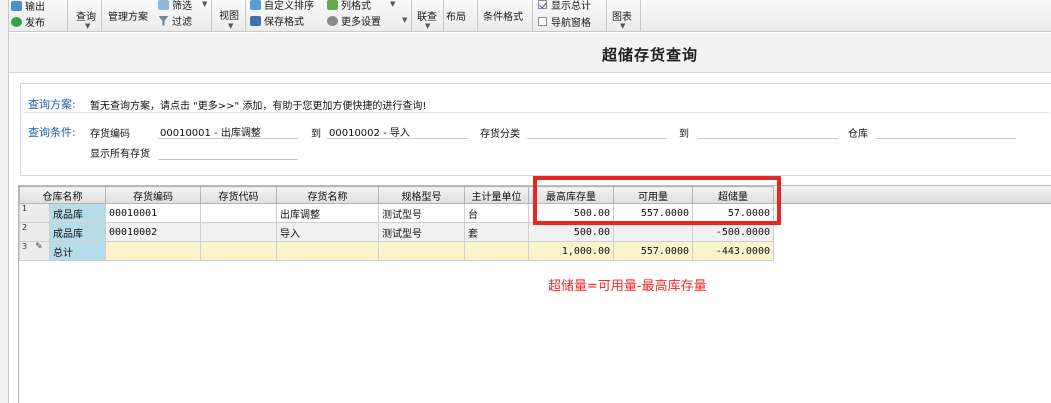 The image size is (1051, 403). What do you see at coordinates (77, 251) in the screenshot?
I see `warehouse-cell: 总计` at bounding box center [77, 251].